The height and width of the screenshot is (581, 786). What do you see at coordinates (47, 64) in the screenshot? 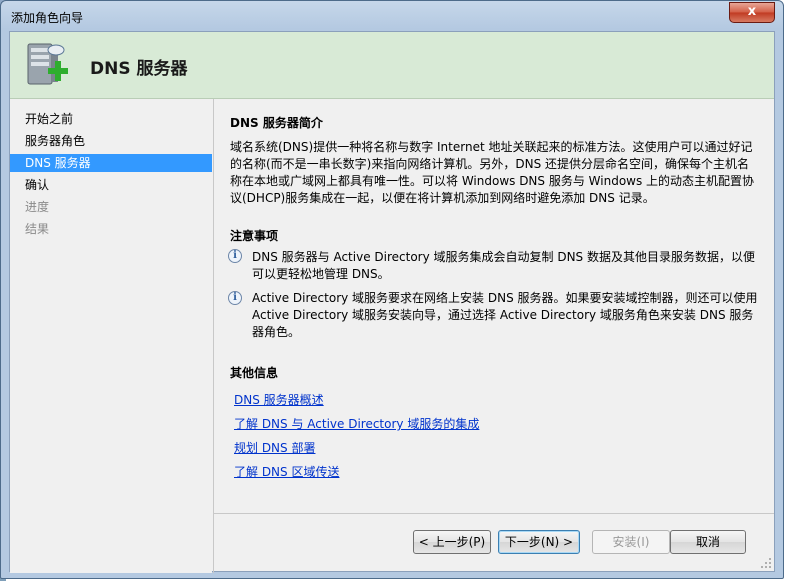
I see `server-role-icon` at bounding box center [47, 64].